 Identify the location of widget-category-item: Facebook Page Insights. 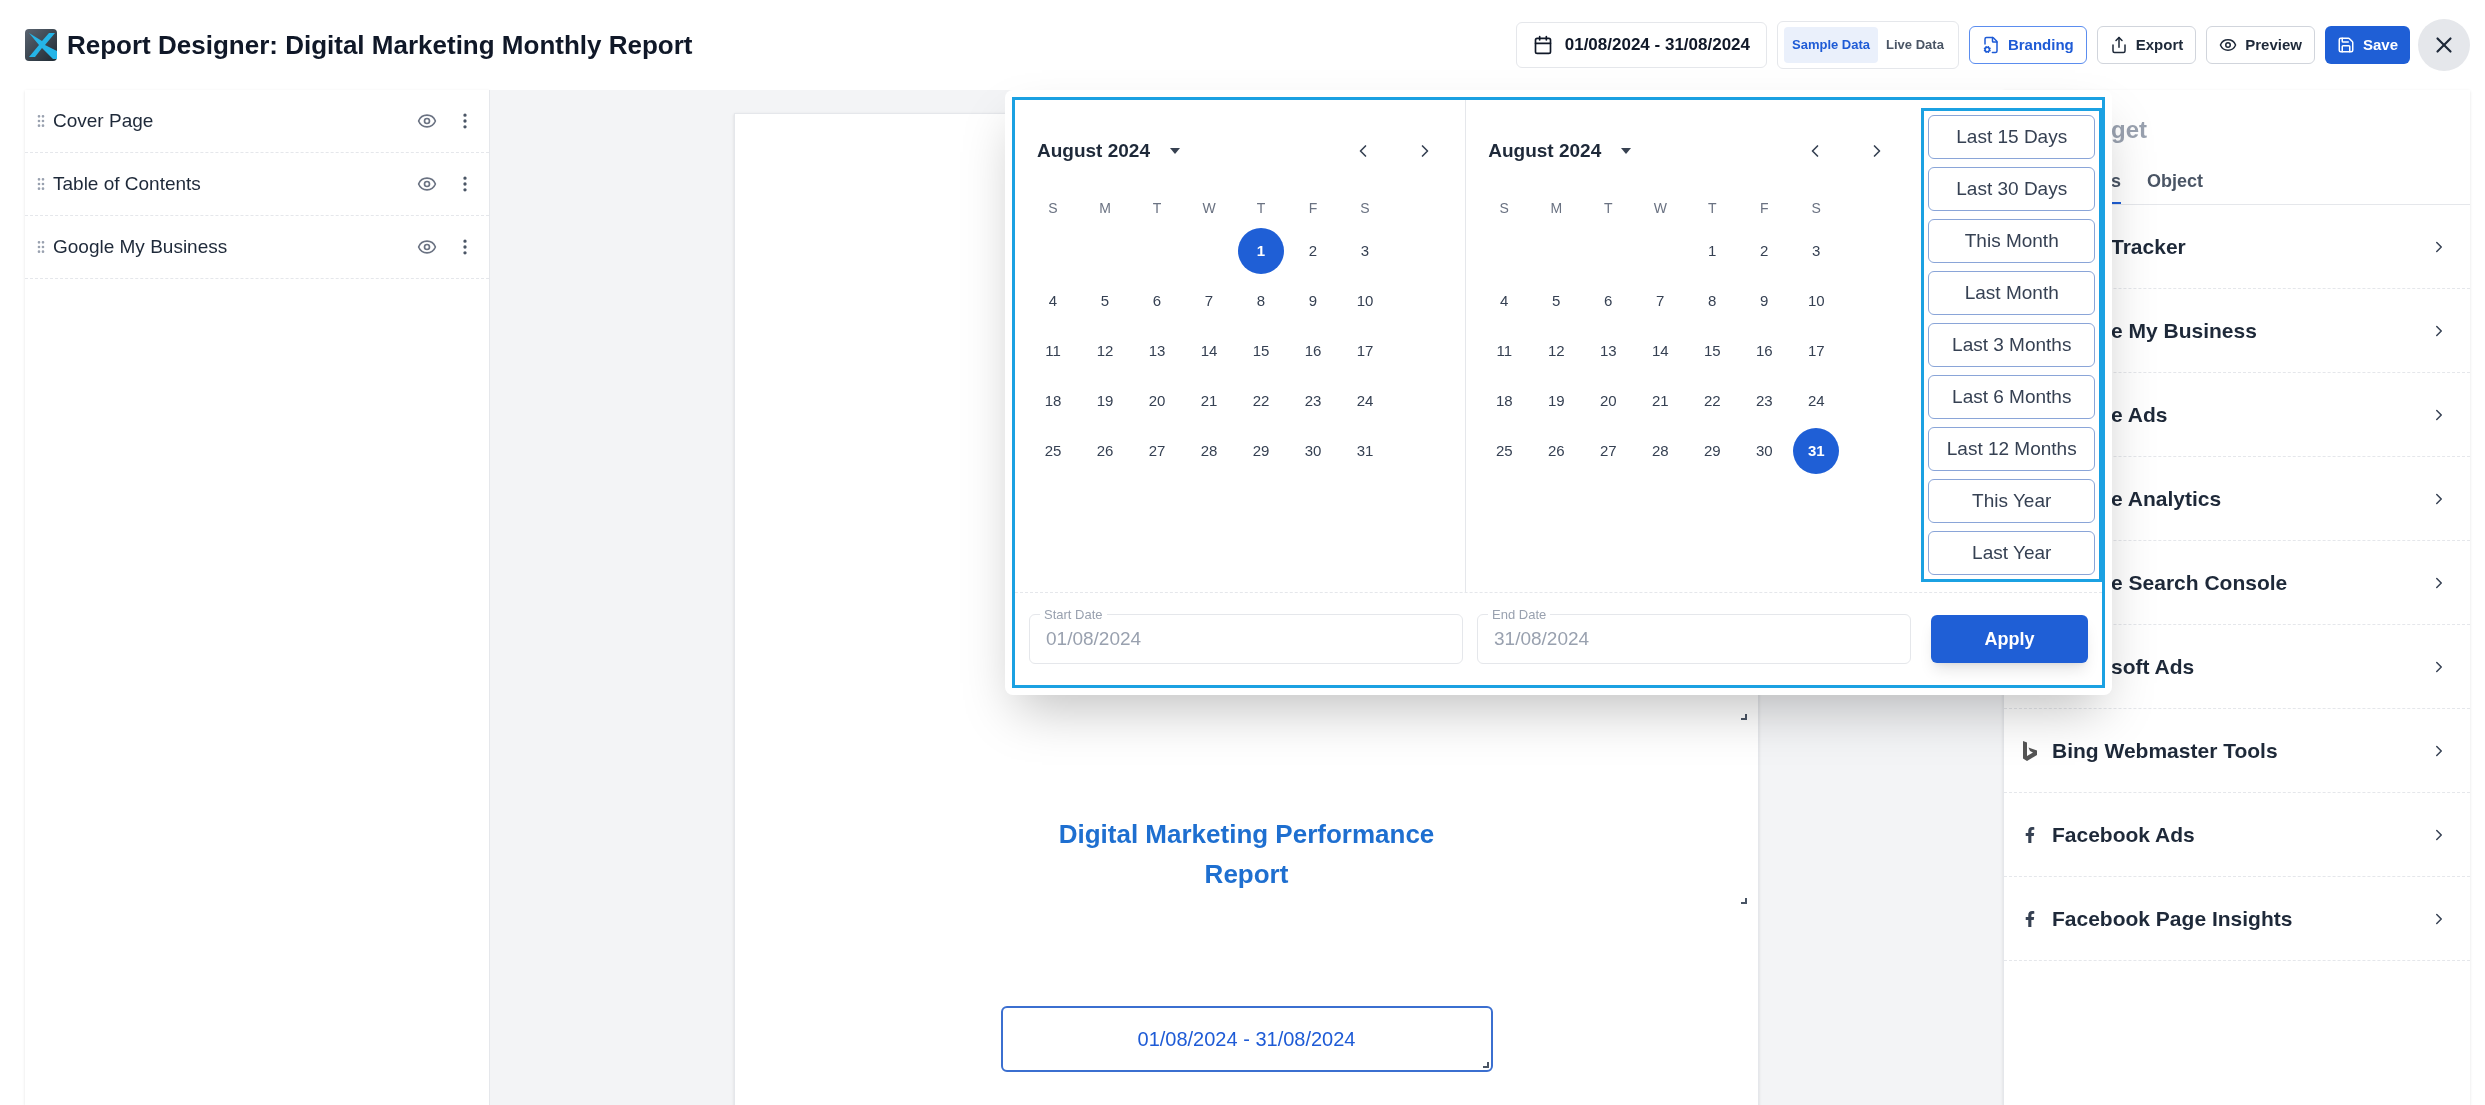
(2237, 919).